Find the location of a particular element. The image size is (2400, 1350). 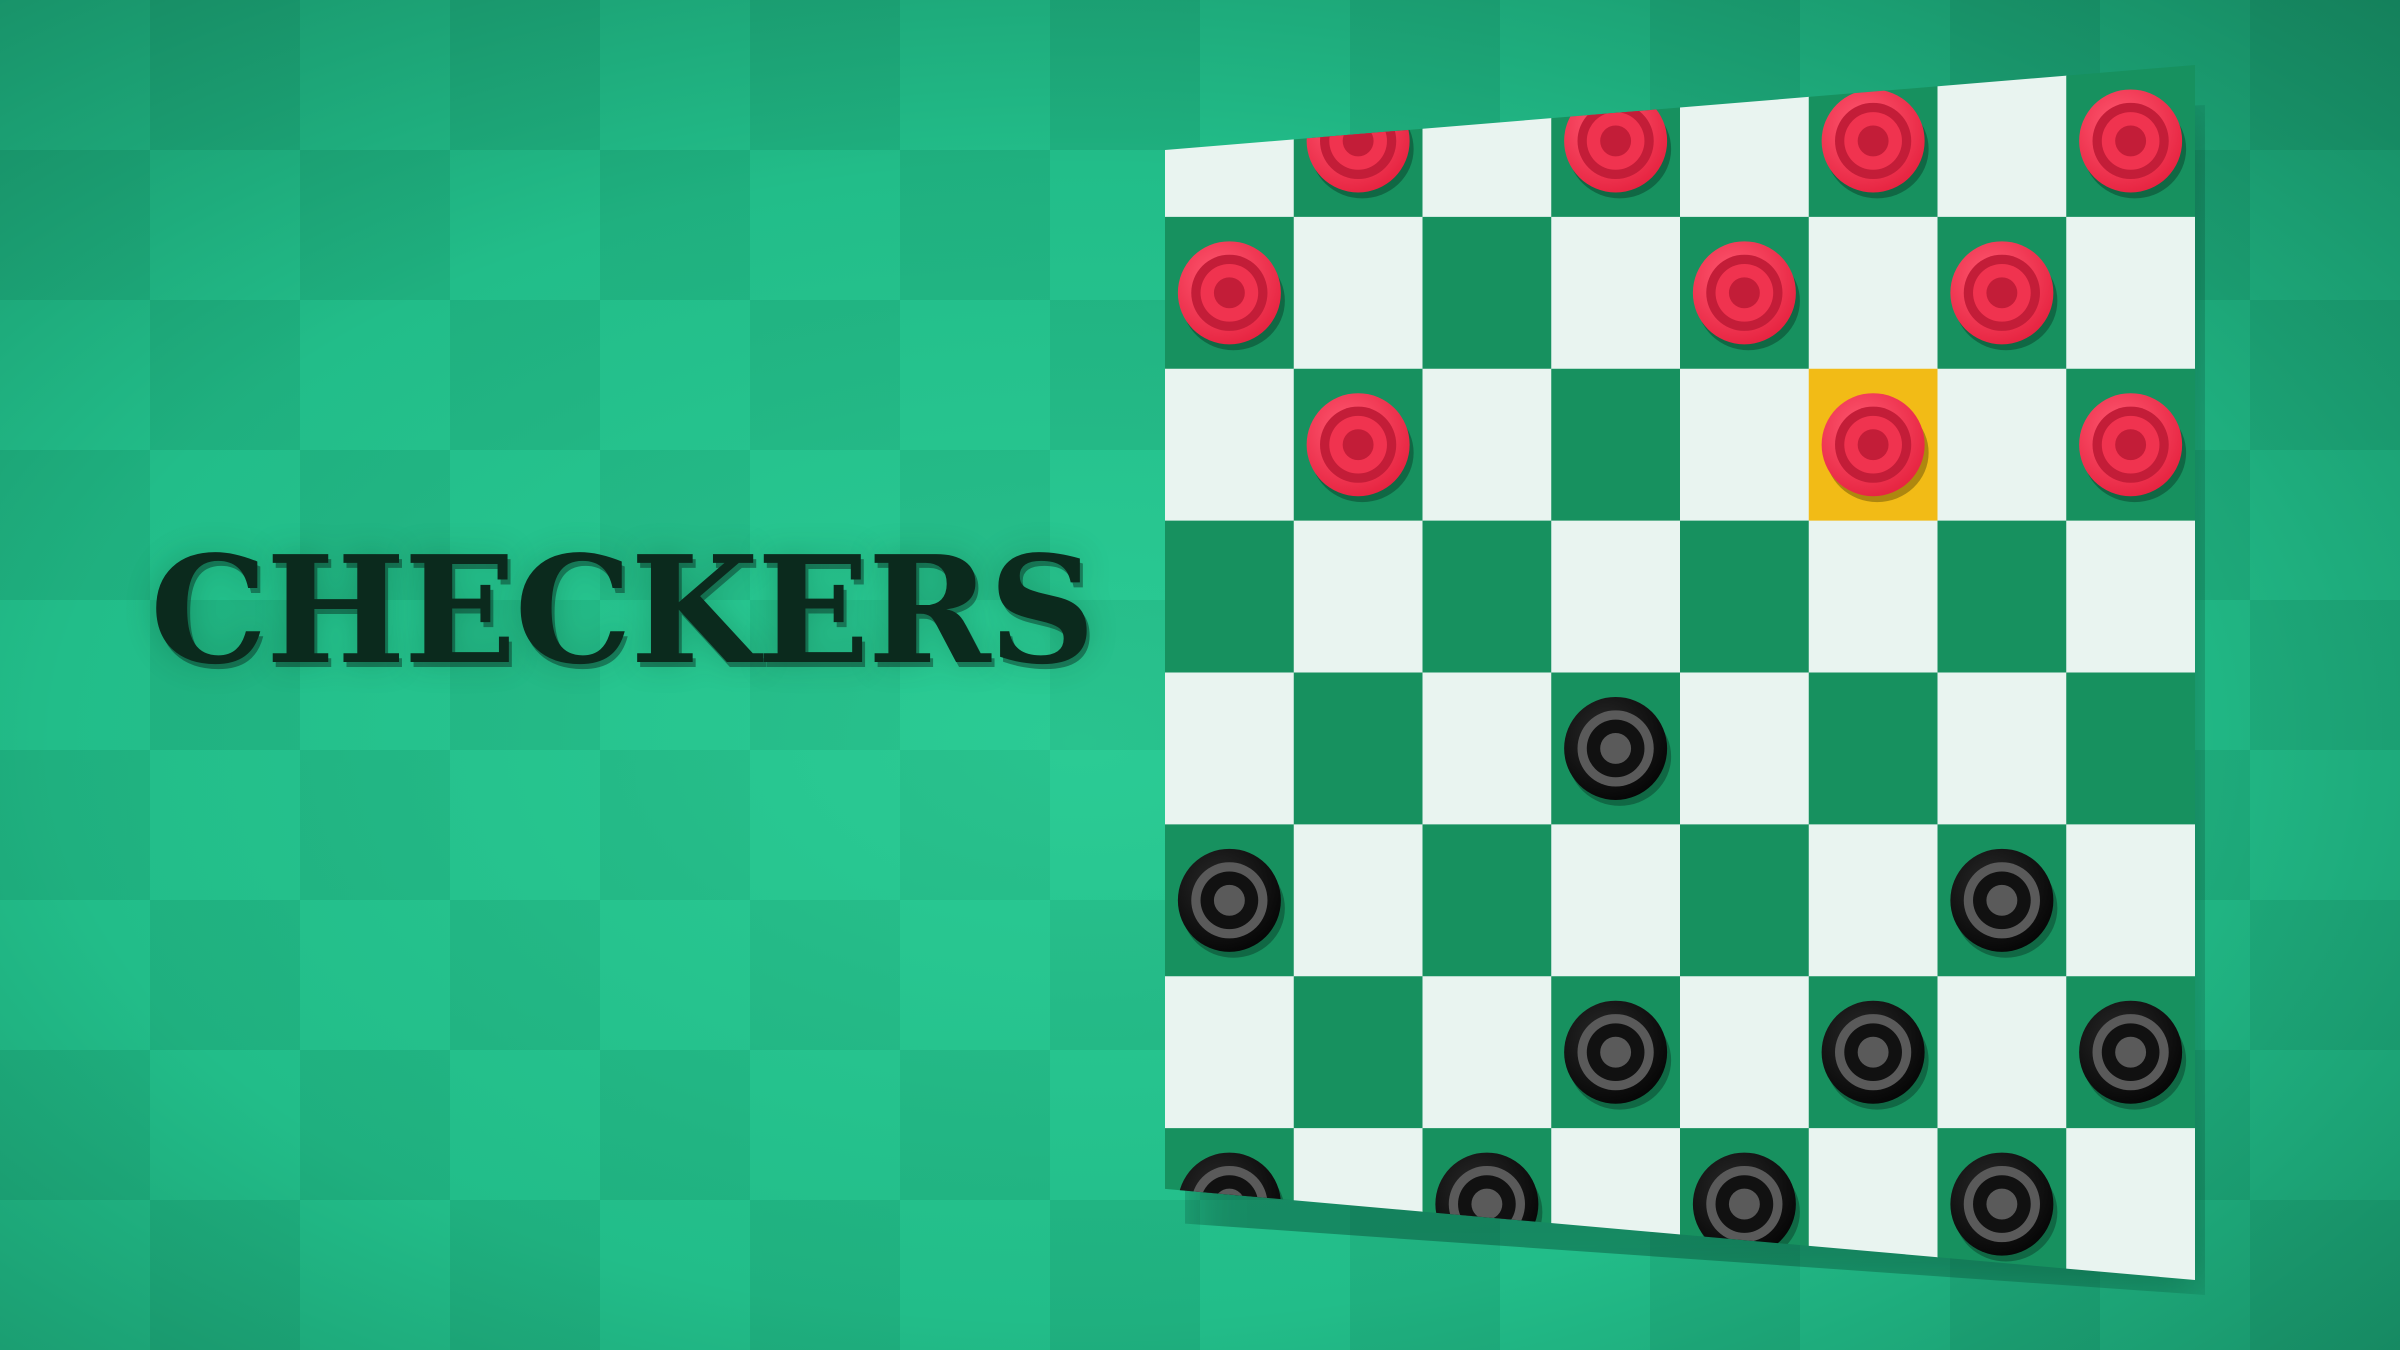

game-title: CHECKERS is located at coordinates (623, 610).